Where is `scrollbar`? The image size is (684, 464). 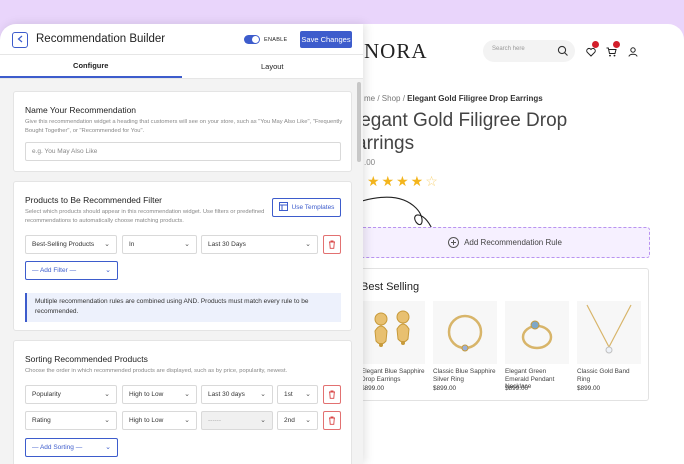
scrollbar is located at coordinates (359, 122).